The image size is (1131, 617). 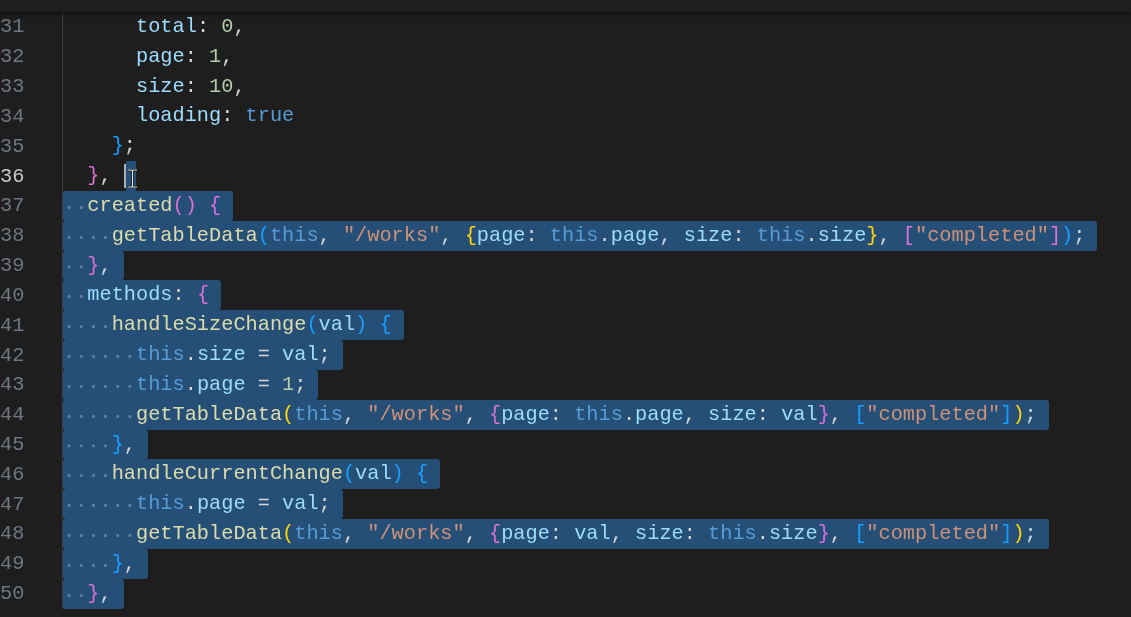 I want to click on line-number: 32, so click(x=12, y=57).